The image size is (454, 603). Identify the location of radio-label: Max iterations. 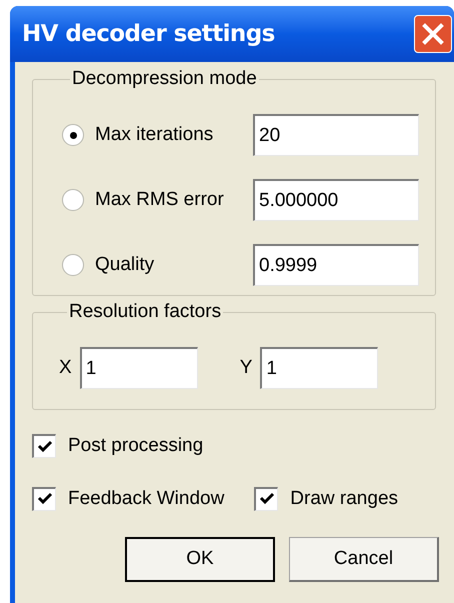
(154, 134).